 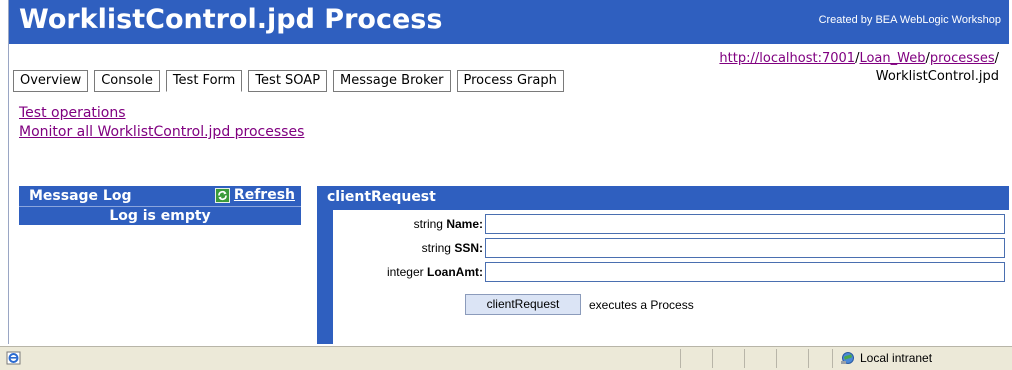 What do you see at coordinates (434, 272) in the screenshot?
I see `field-label: integer LoanAmt:` at bounding box center [434, 272].